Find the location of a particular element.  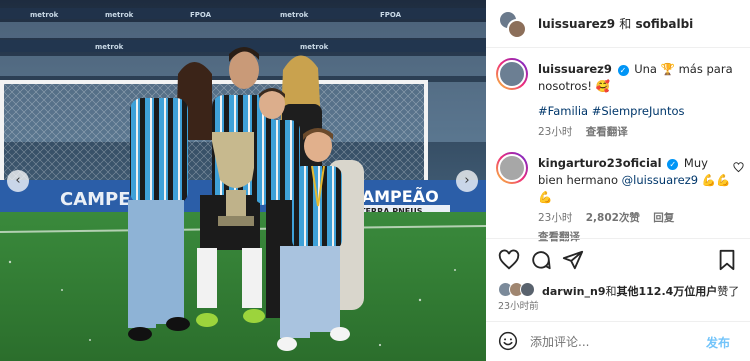

board-text-5: FPOA is located at coordinates (391, 15).